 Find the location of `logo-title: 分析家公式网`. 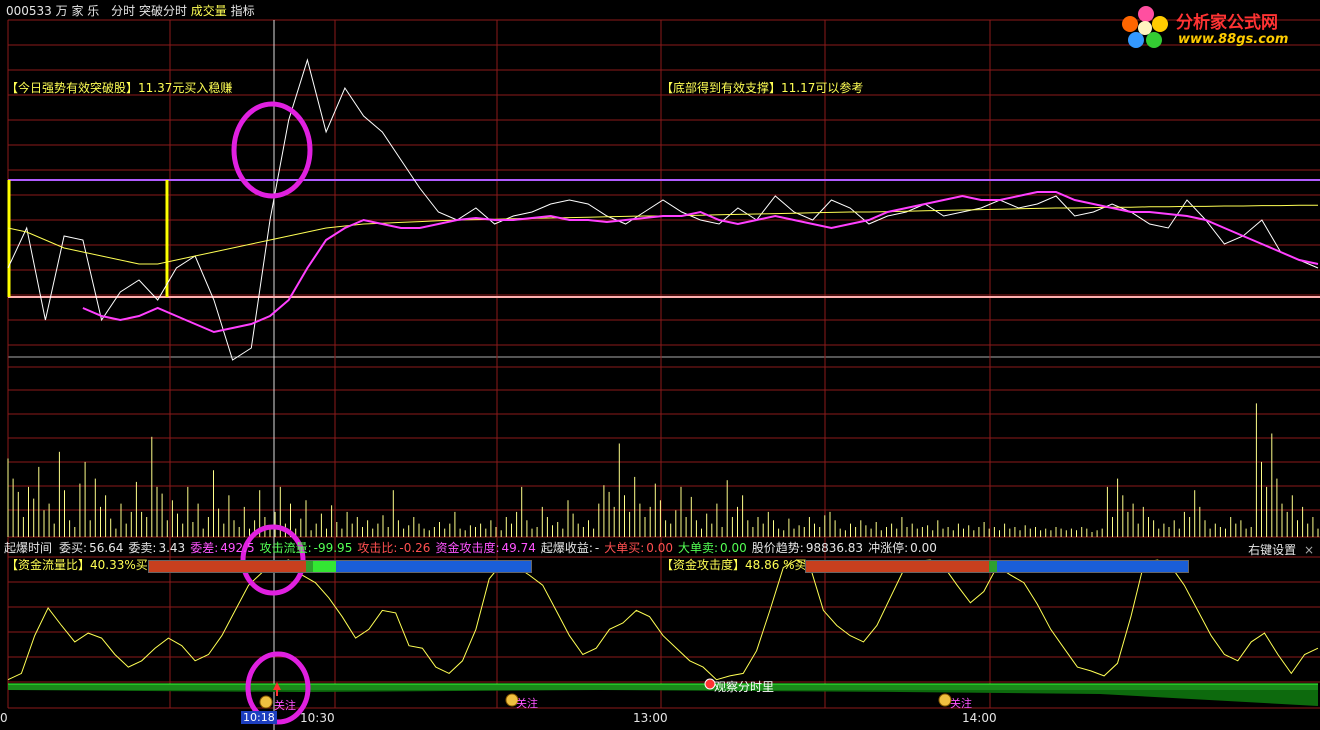

logo-title: 分析家公式网 is located at coordinates (1227, 23).